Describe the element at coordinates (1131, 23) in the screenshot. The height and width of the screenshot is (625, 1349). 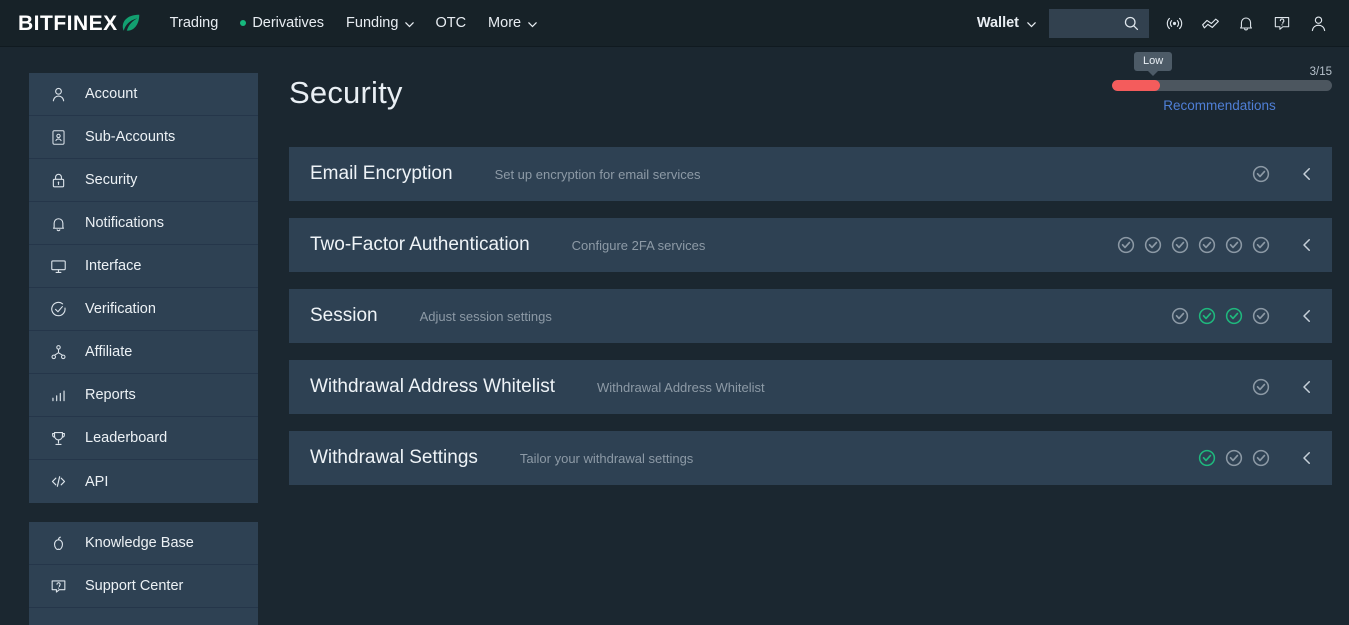
I see `search-icon` at that location.